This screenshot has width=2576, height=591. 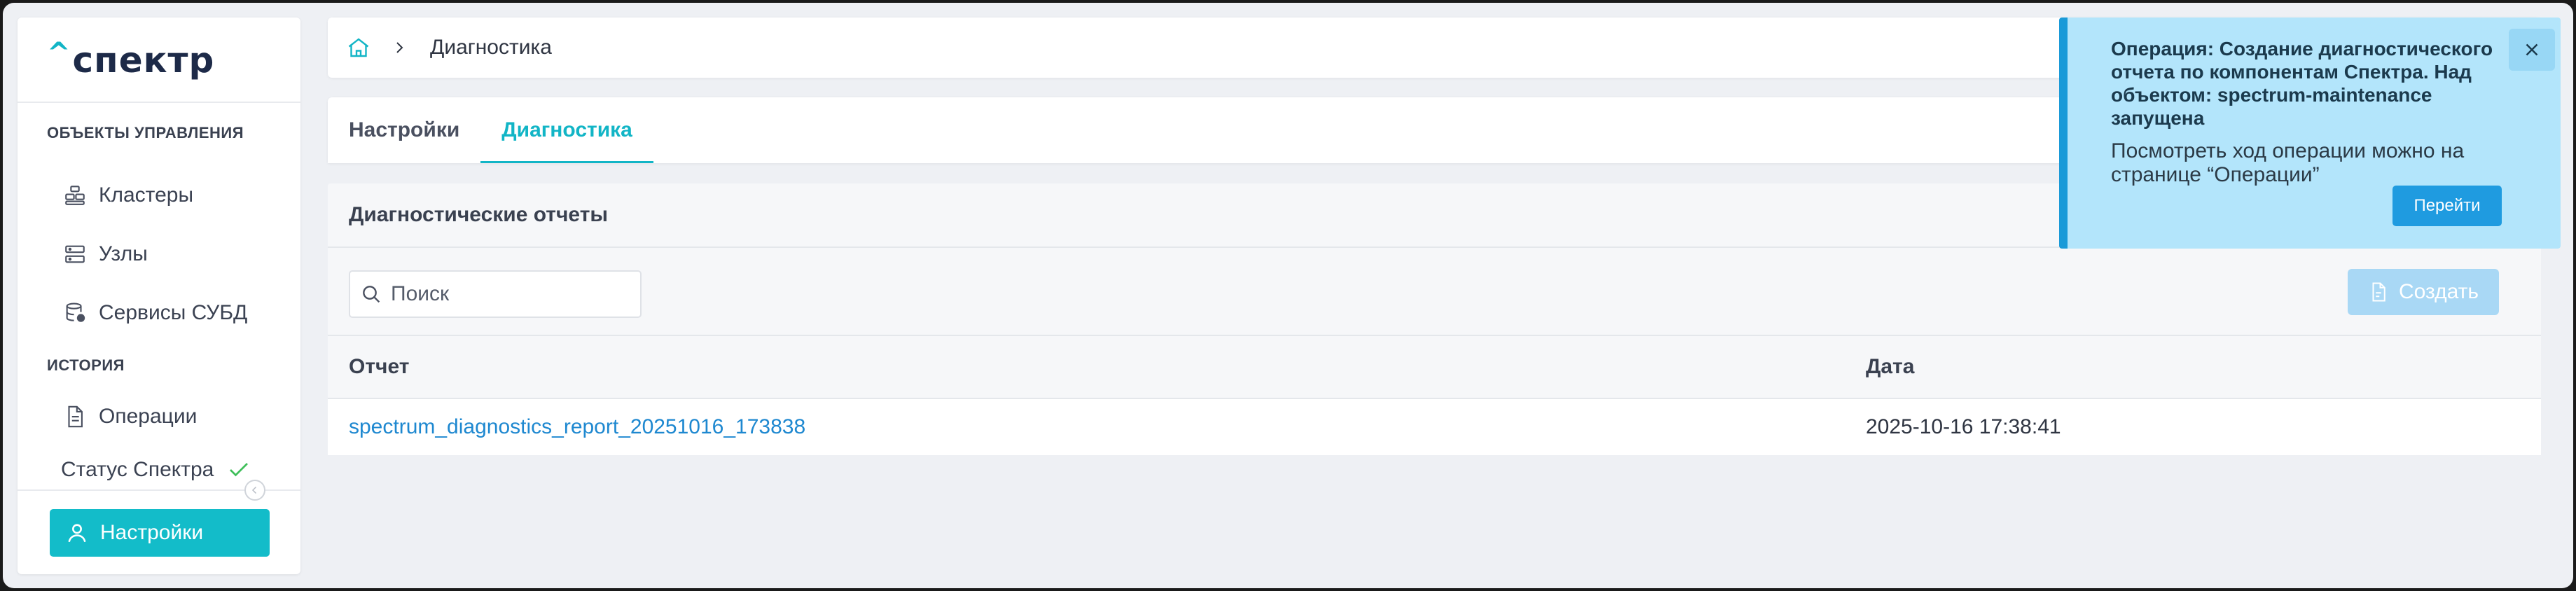 I want to click on sidebar-item-dbms-services: Сервисы СУБД, so click(x=147, y=313).